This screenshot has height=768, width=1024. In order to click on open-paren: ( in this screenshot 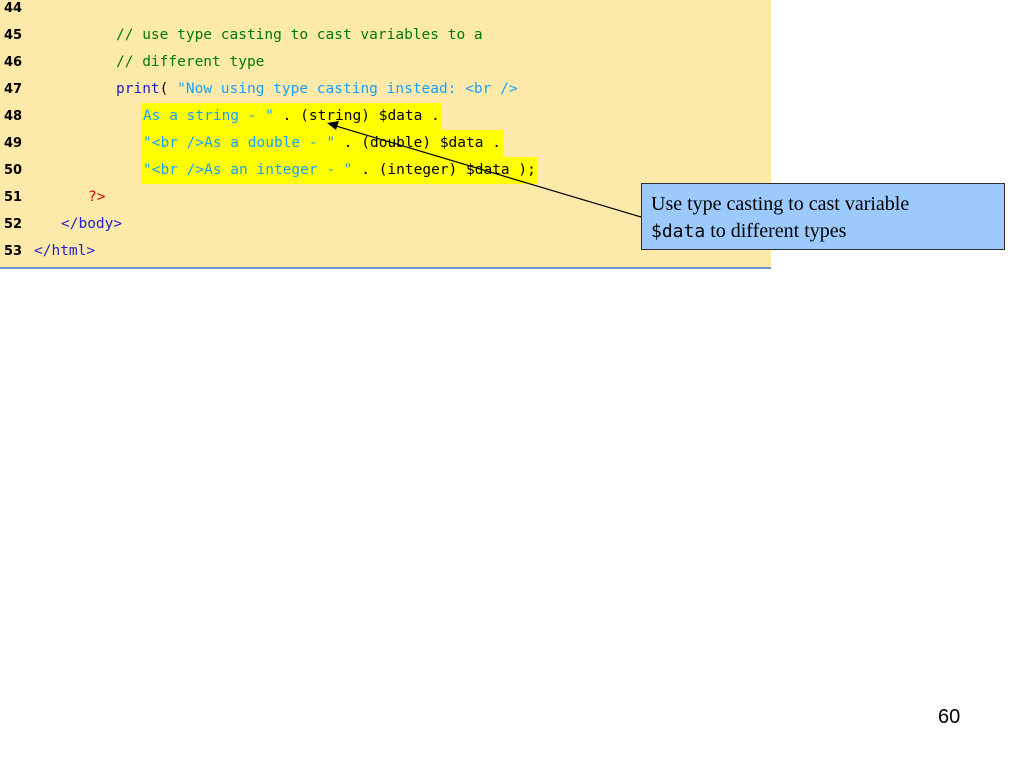, I will do `click(168, 89)`.